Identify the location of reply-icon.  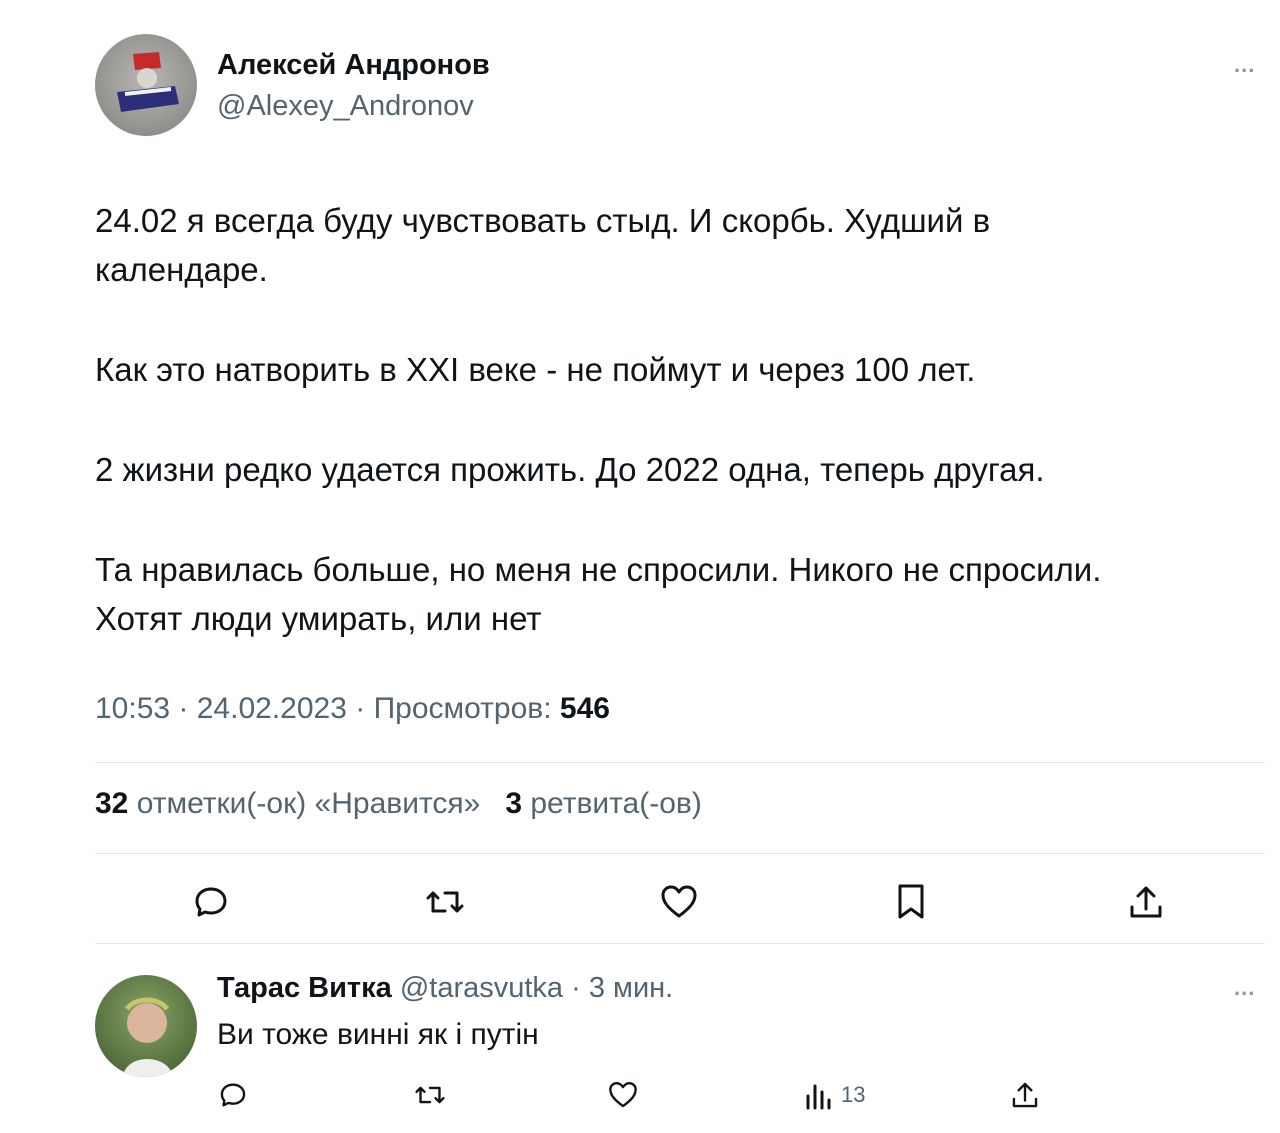
(211, 902).